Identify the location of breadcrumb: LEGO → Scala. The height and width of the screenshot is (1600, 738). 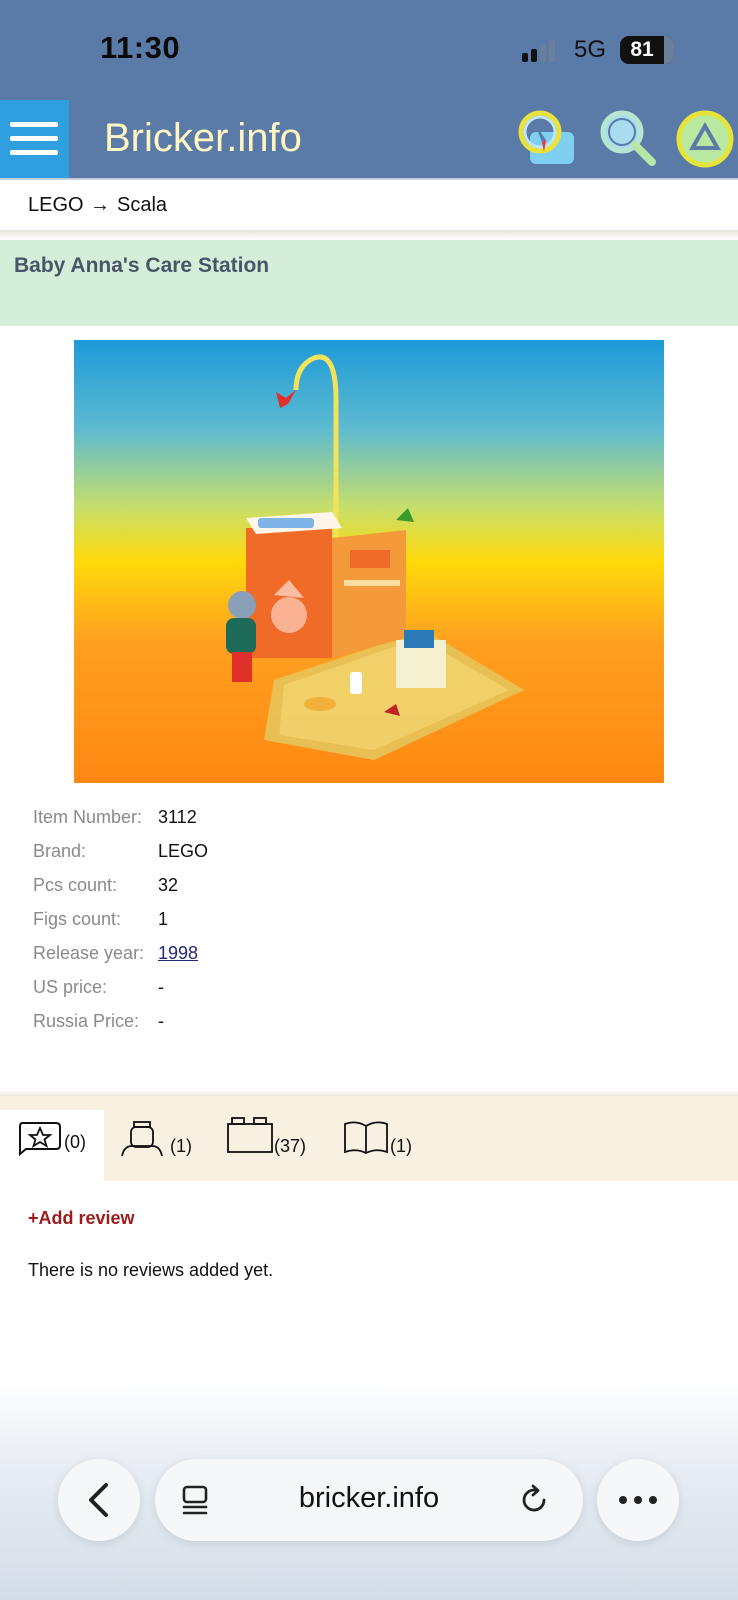
(369, 205).